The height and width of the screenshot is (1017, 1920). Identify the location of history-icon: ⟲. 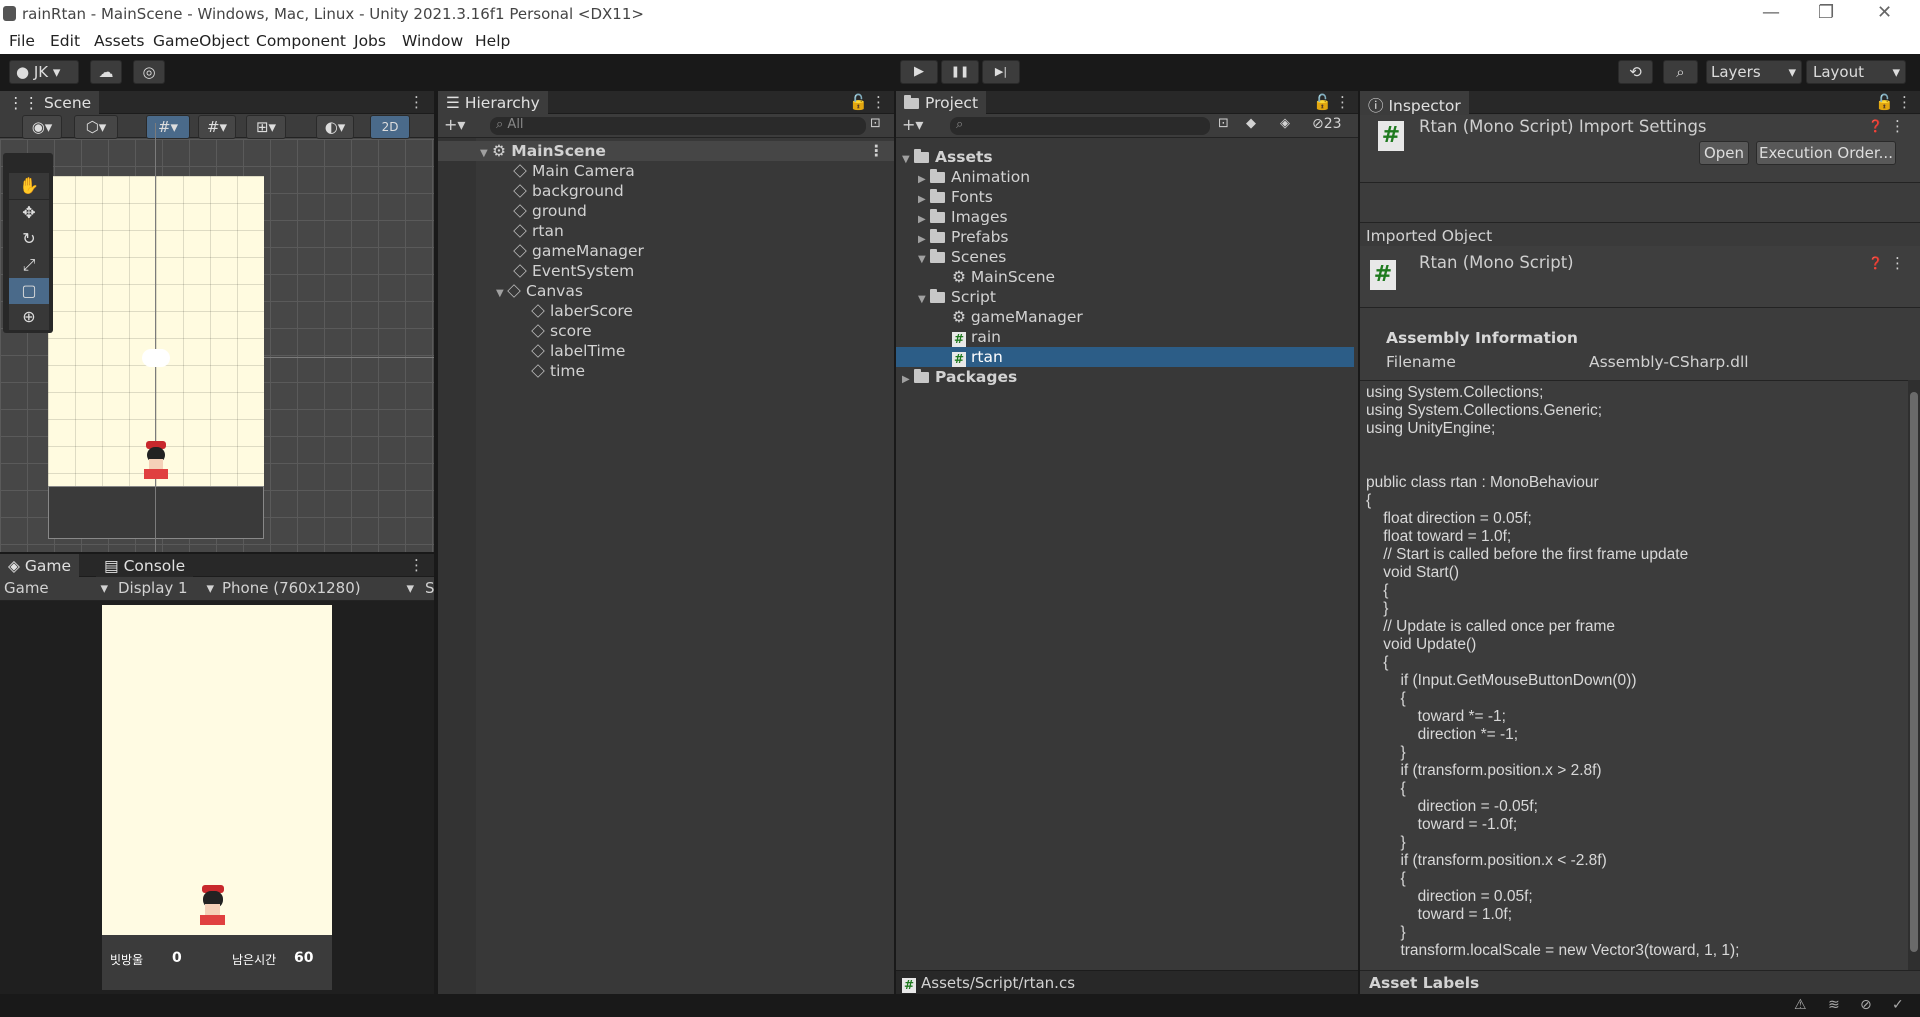
(1635, 72).